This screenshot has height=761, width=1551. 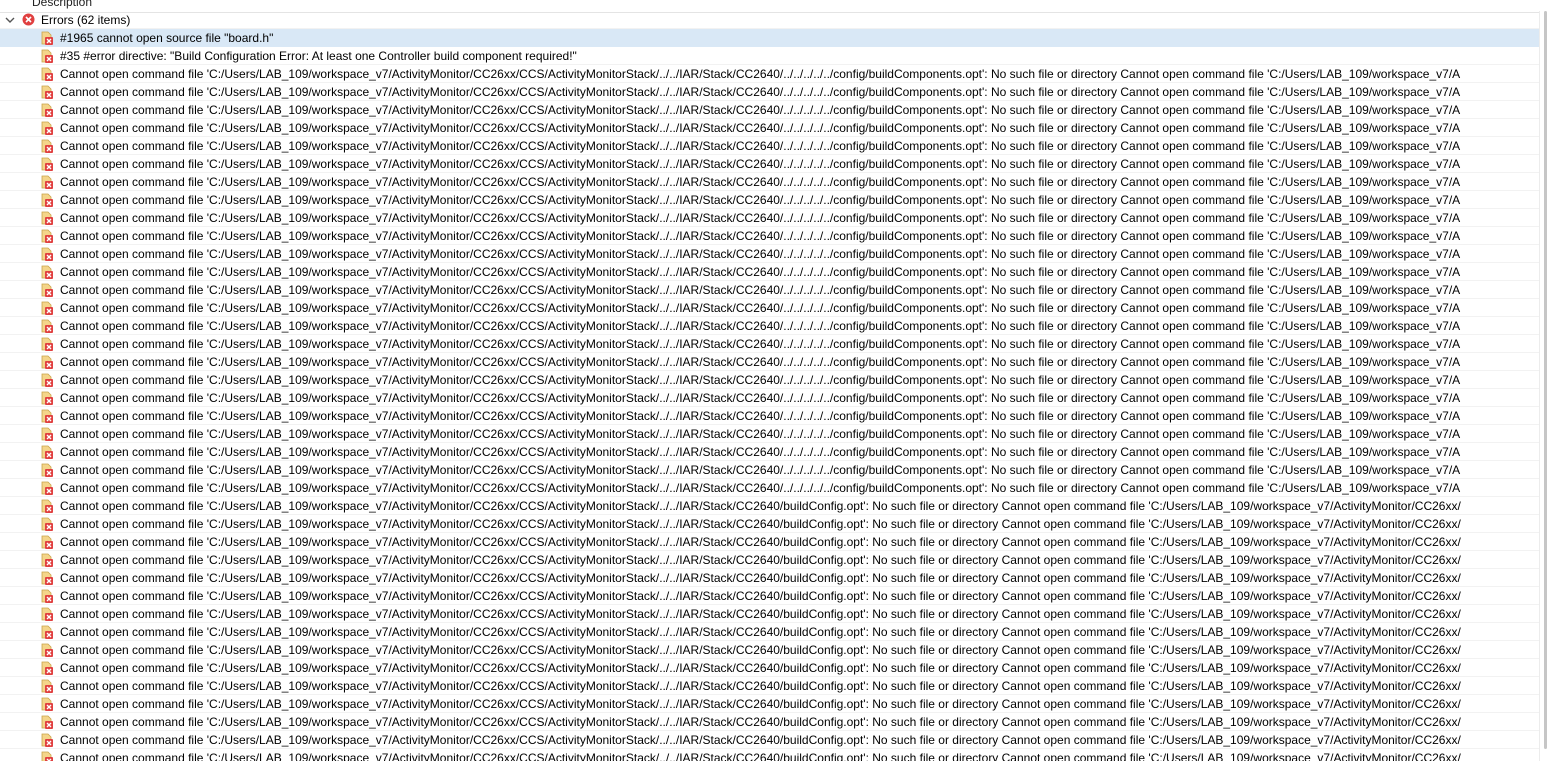 What do you see at coordinates (1545, 380) in the screenshot?
I see `scrollbar-thumb` at bounding box center [1545, 380].